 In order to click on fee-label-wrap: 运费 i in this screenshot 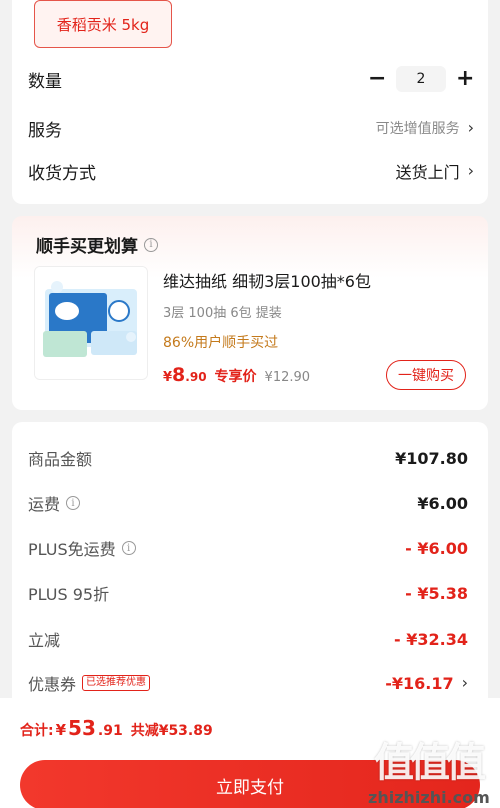, I will do `click(54, 503)`.